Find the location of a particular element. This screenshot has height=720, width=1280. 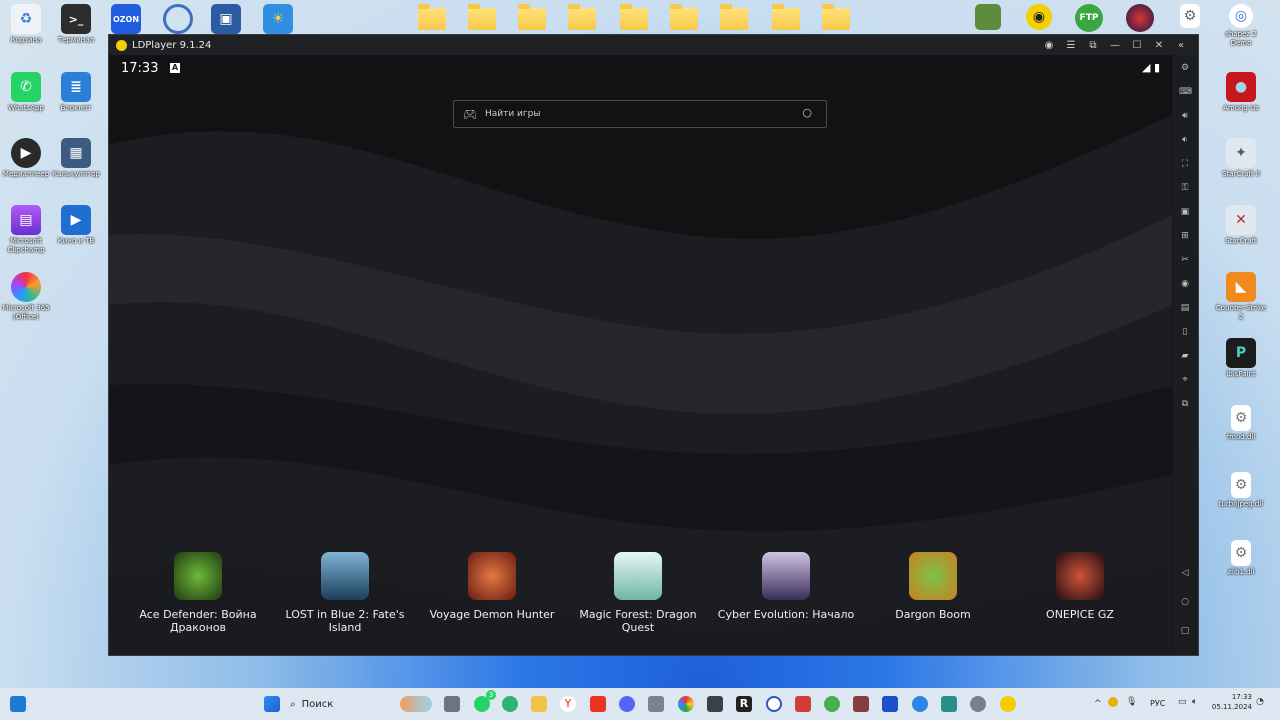

shake-icon: ▯ is located at coordinates (1185, 332).